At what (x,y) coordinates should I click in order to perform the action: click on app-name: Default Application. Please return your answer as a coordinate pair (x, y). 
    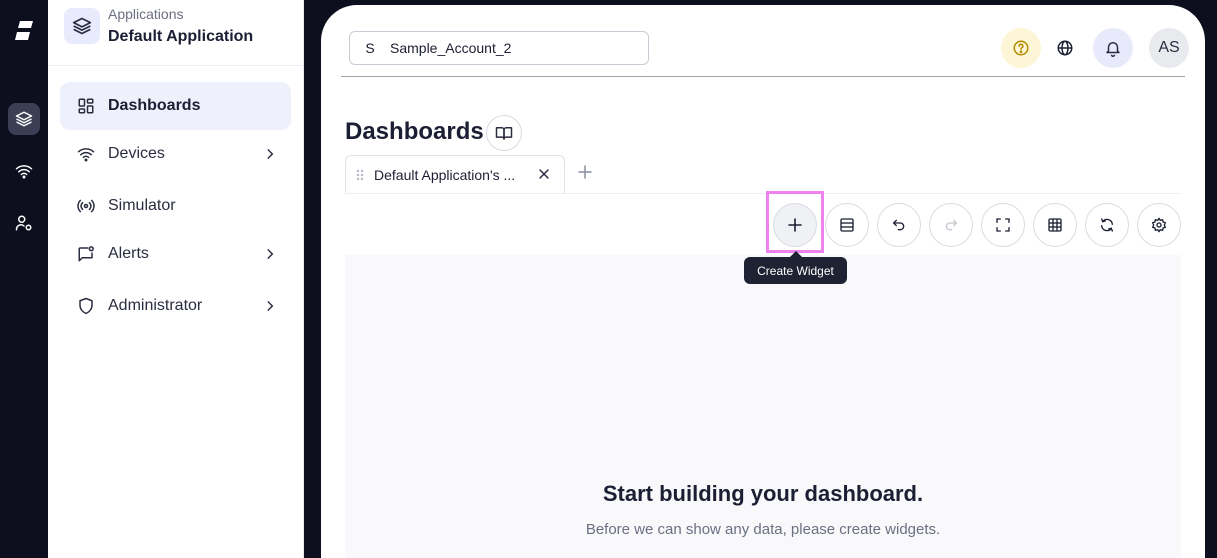
    Looking at the image, I should click on (181, 36).